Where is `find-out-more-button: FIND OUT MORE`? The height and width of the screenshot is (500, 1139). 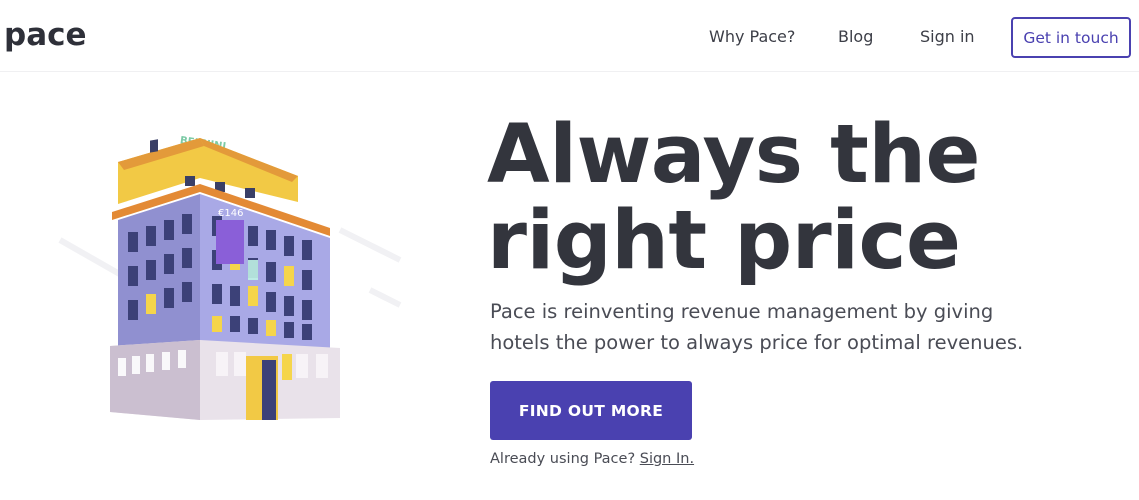
find-out-more-button: FIND OUT MORE is located at coordinates (591, 410).